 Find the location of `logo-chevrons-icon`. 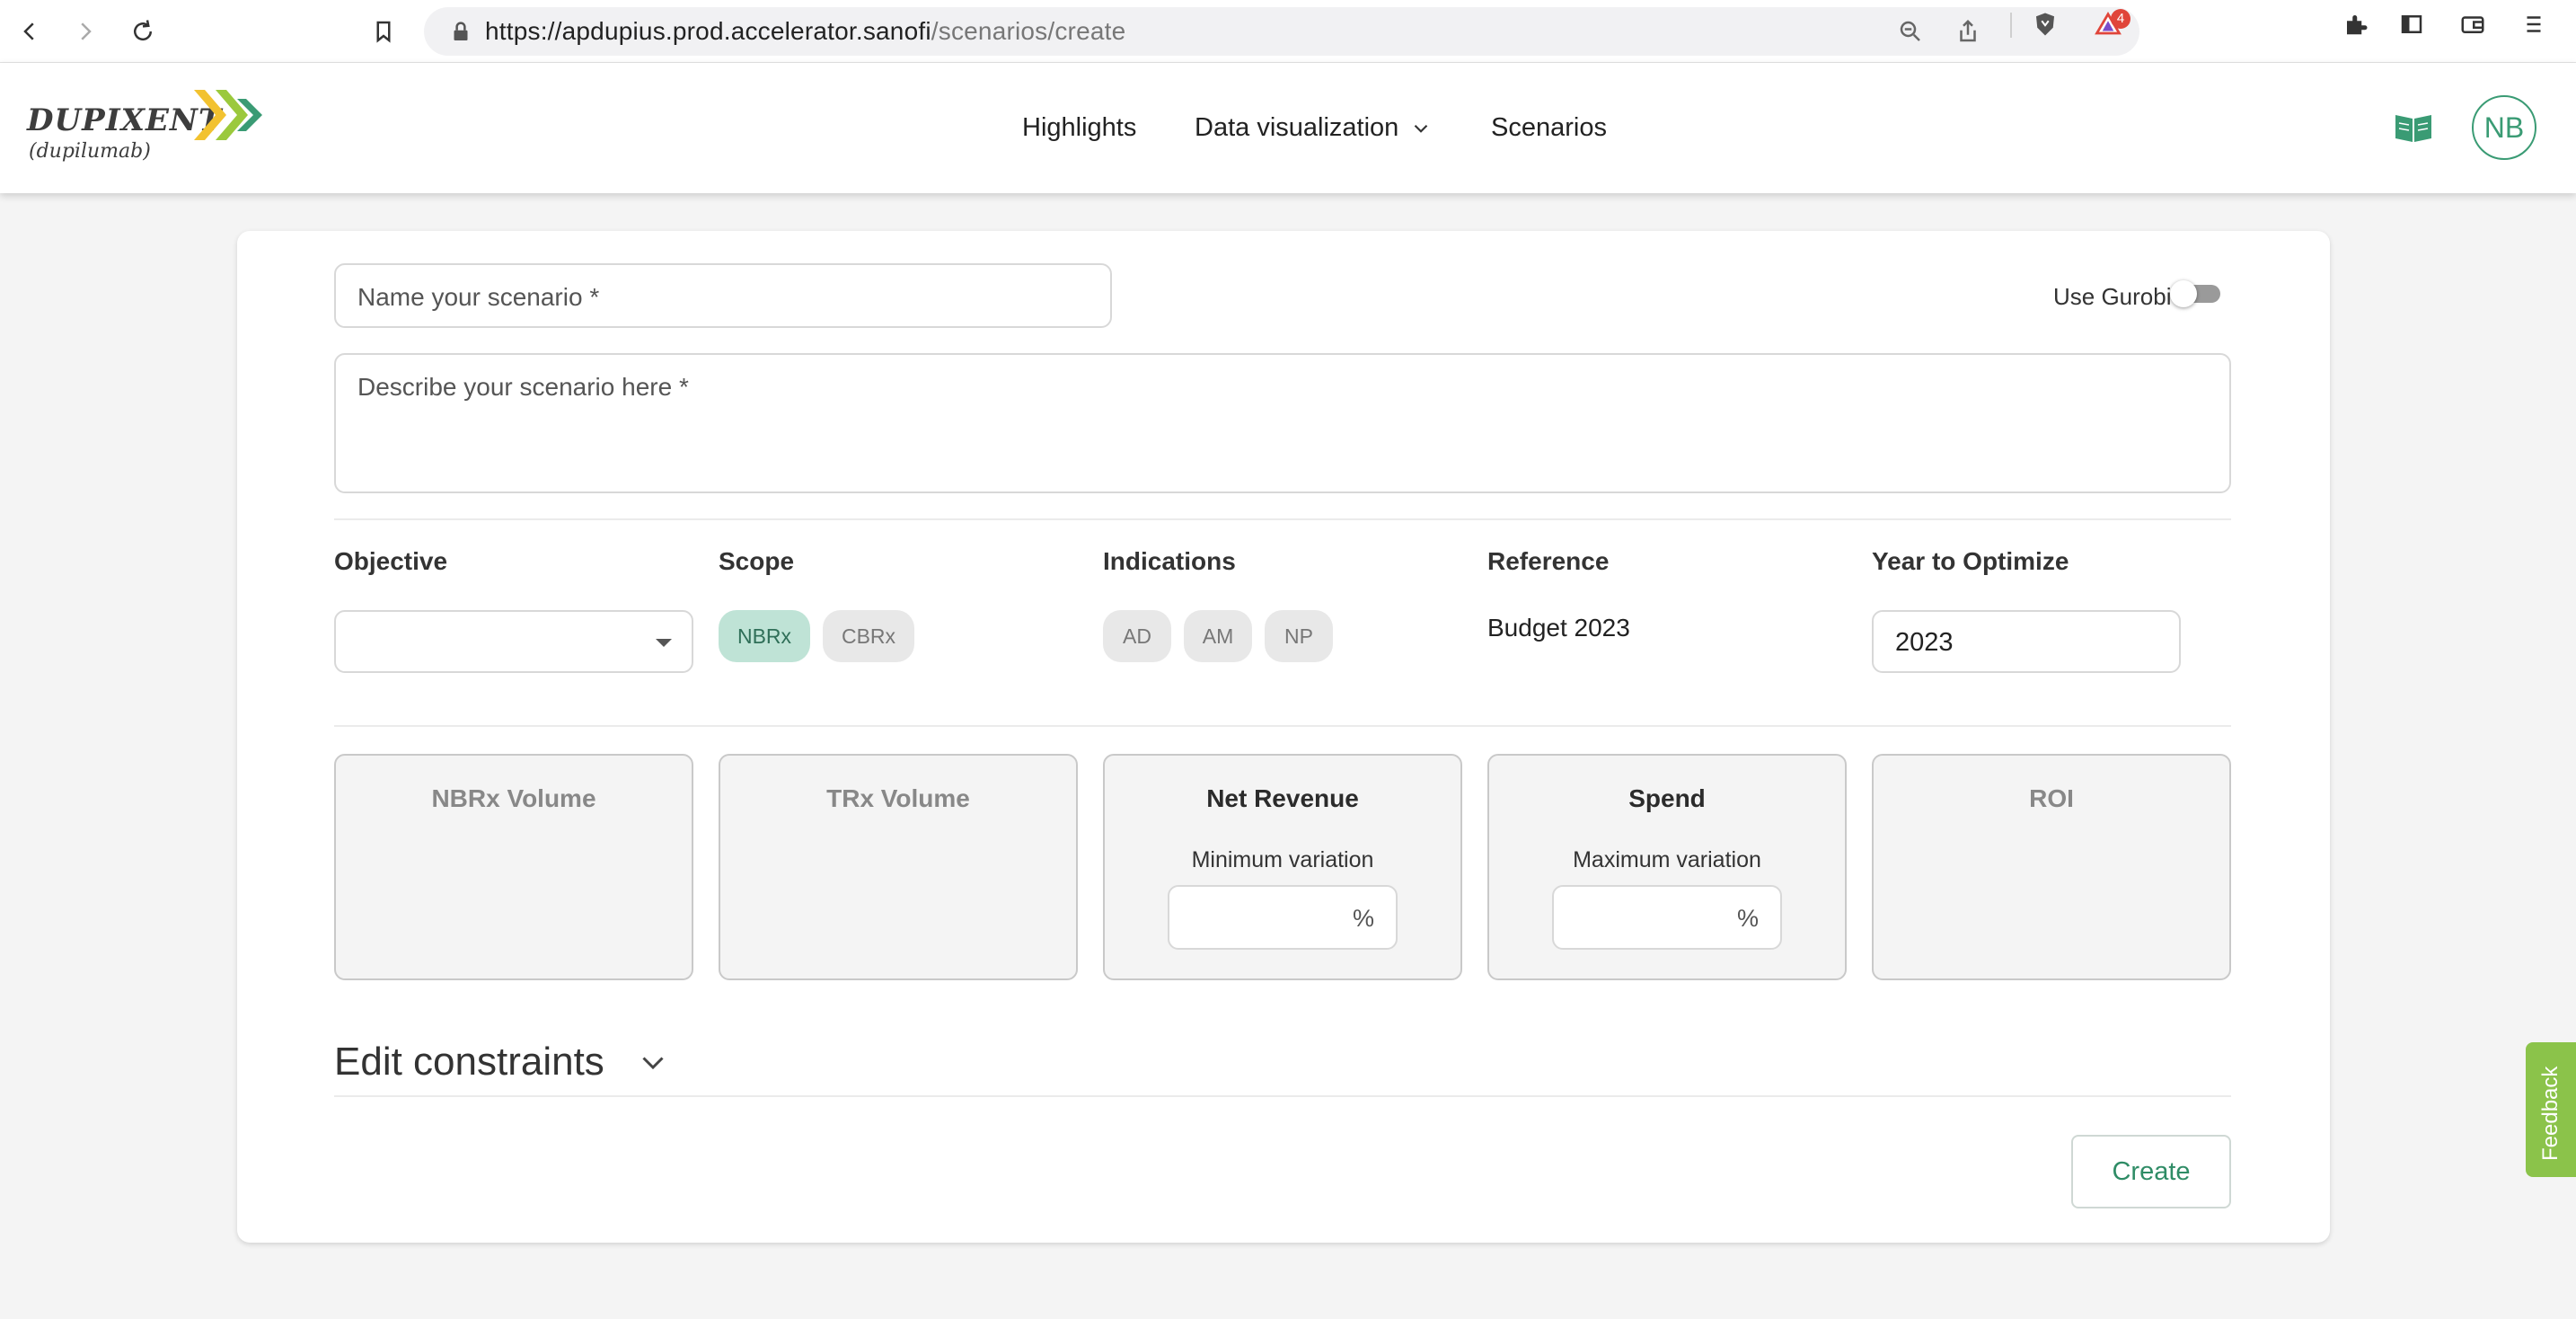

logo-chevrons-icon is located at coordinates (228, 115).